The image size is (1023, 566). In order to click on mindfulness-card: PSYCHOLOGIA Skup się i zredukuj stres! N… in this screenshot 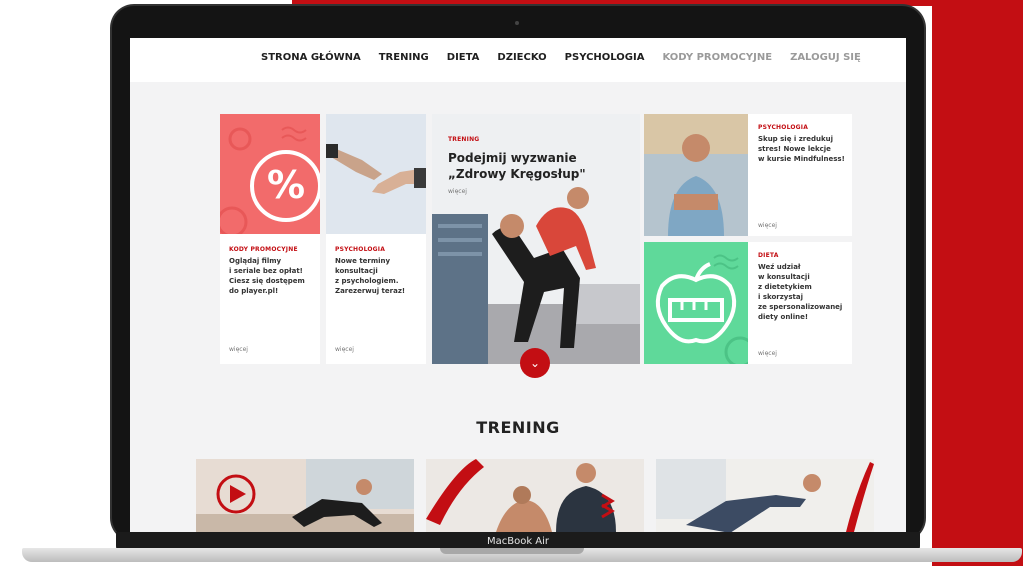, I will do `click(748, 175)`.